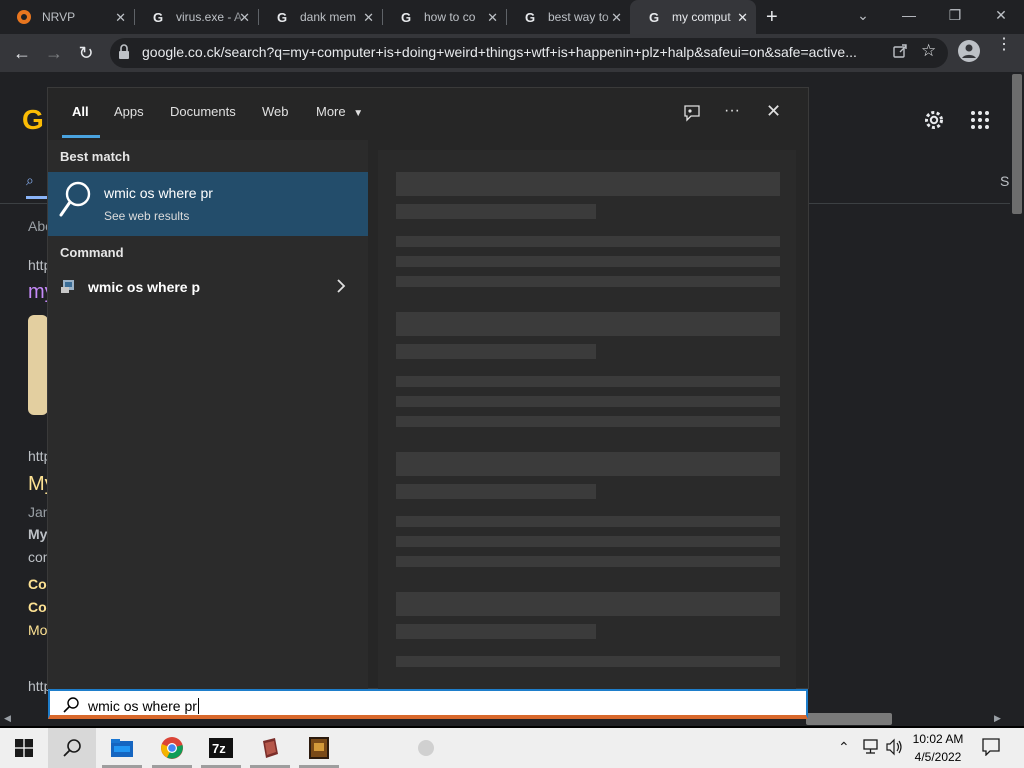  Describe the element at coordinates (909, 15) in the screenshot. I see `minimize-button: —` at that location.